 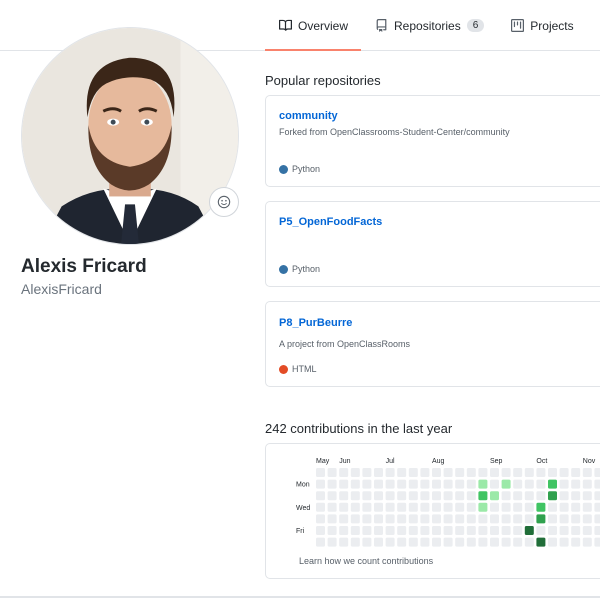 I want to click on tab-projects: Projects, so click(x=541, y=25).